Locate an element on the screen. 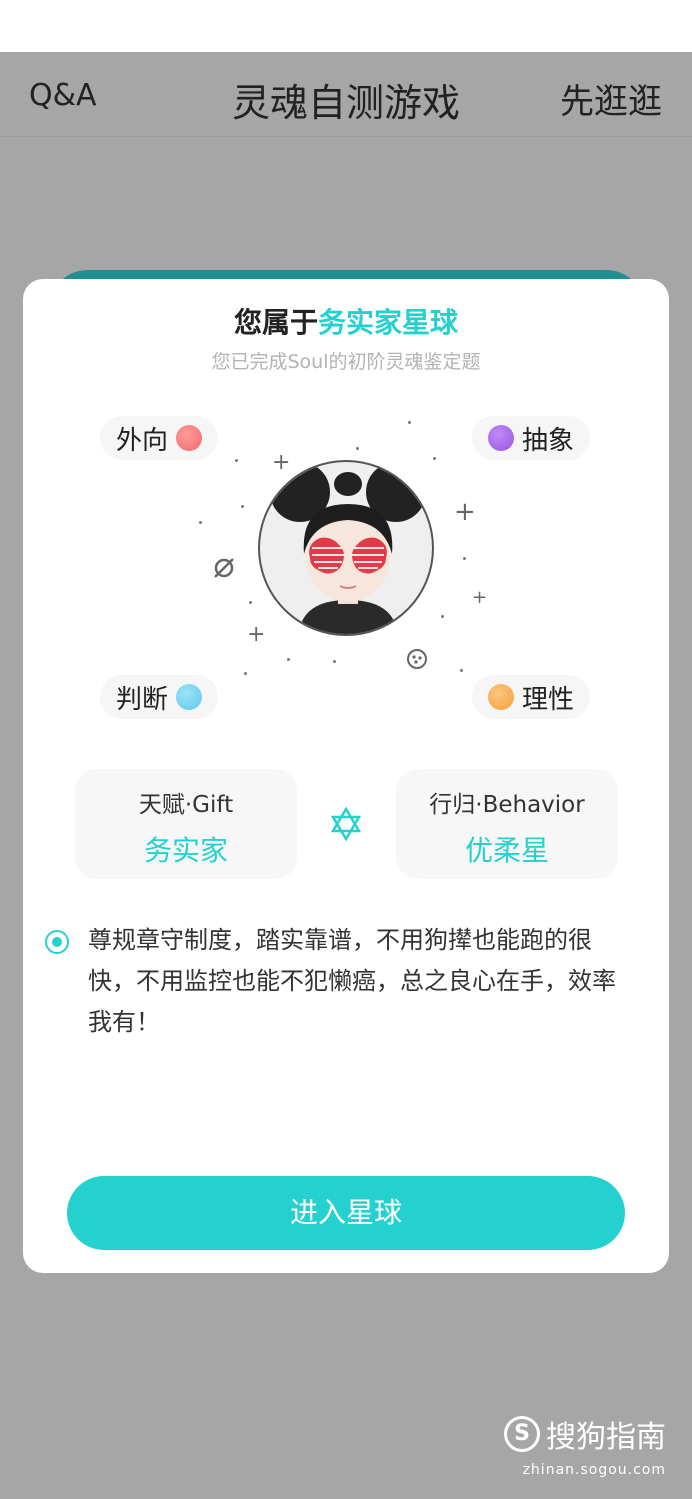 This screenshot has height=1499, width=692. browse-link: 先逛逛 is located at coordinates (611, 98).